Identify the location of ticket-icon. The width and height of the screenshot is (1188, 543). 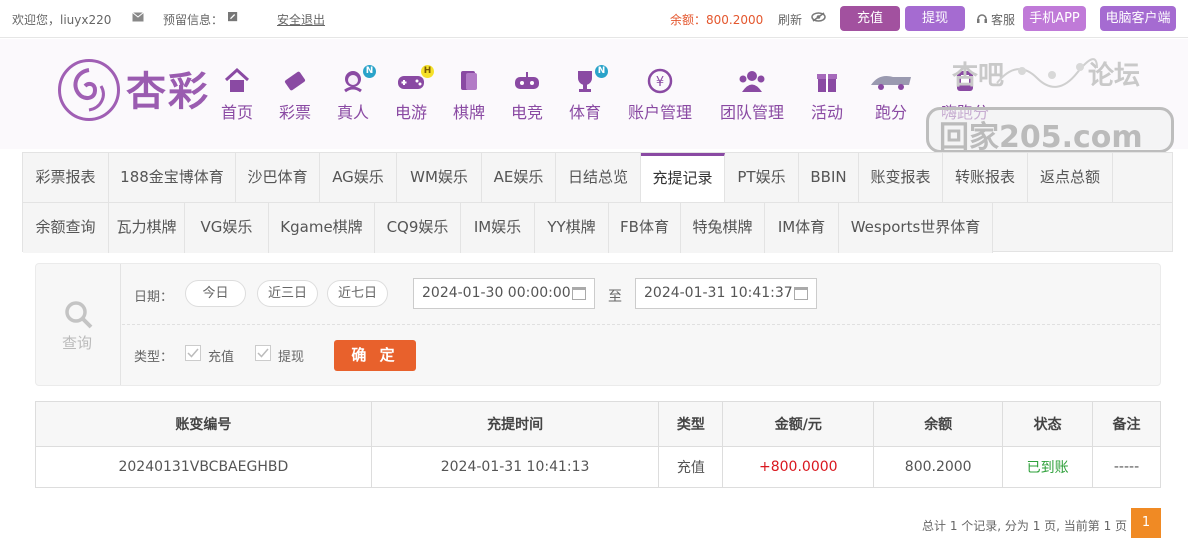
(295, 81).